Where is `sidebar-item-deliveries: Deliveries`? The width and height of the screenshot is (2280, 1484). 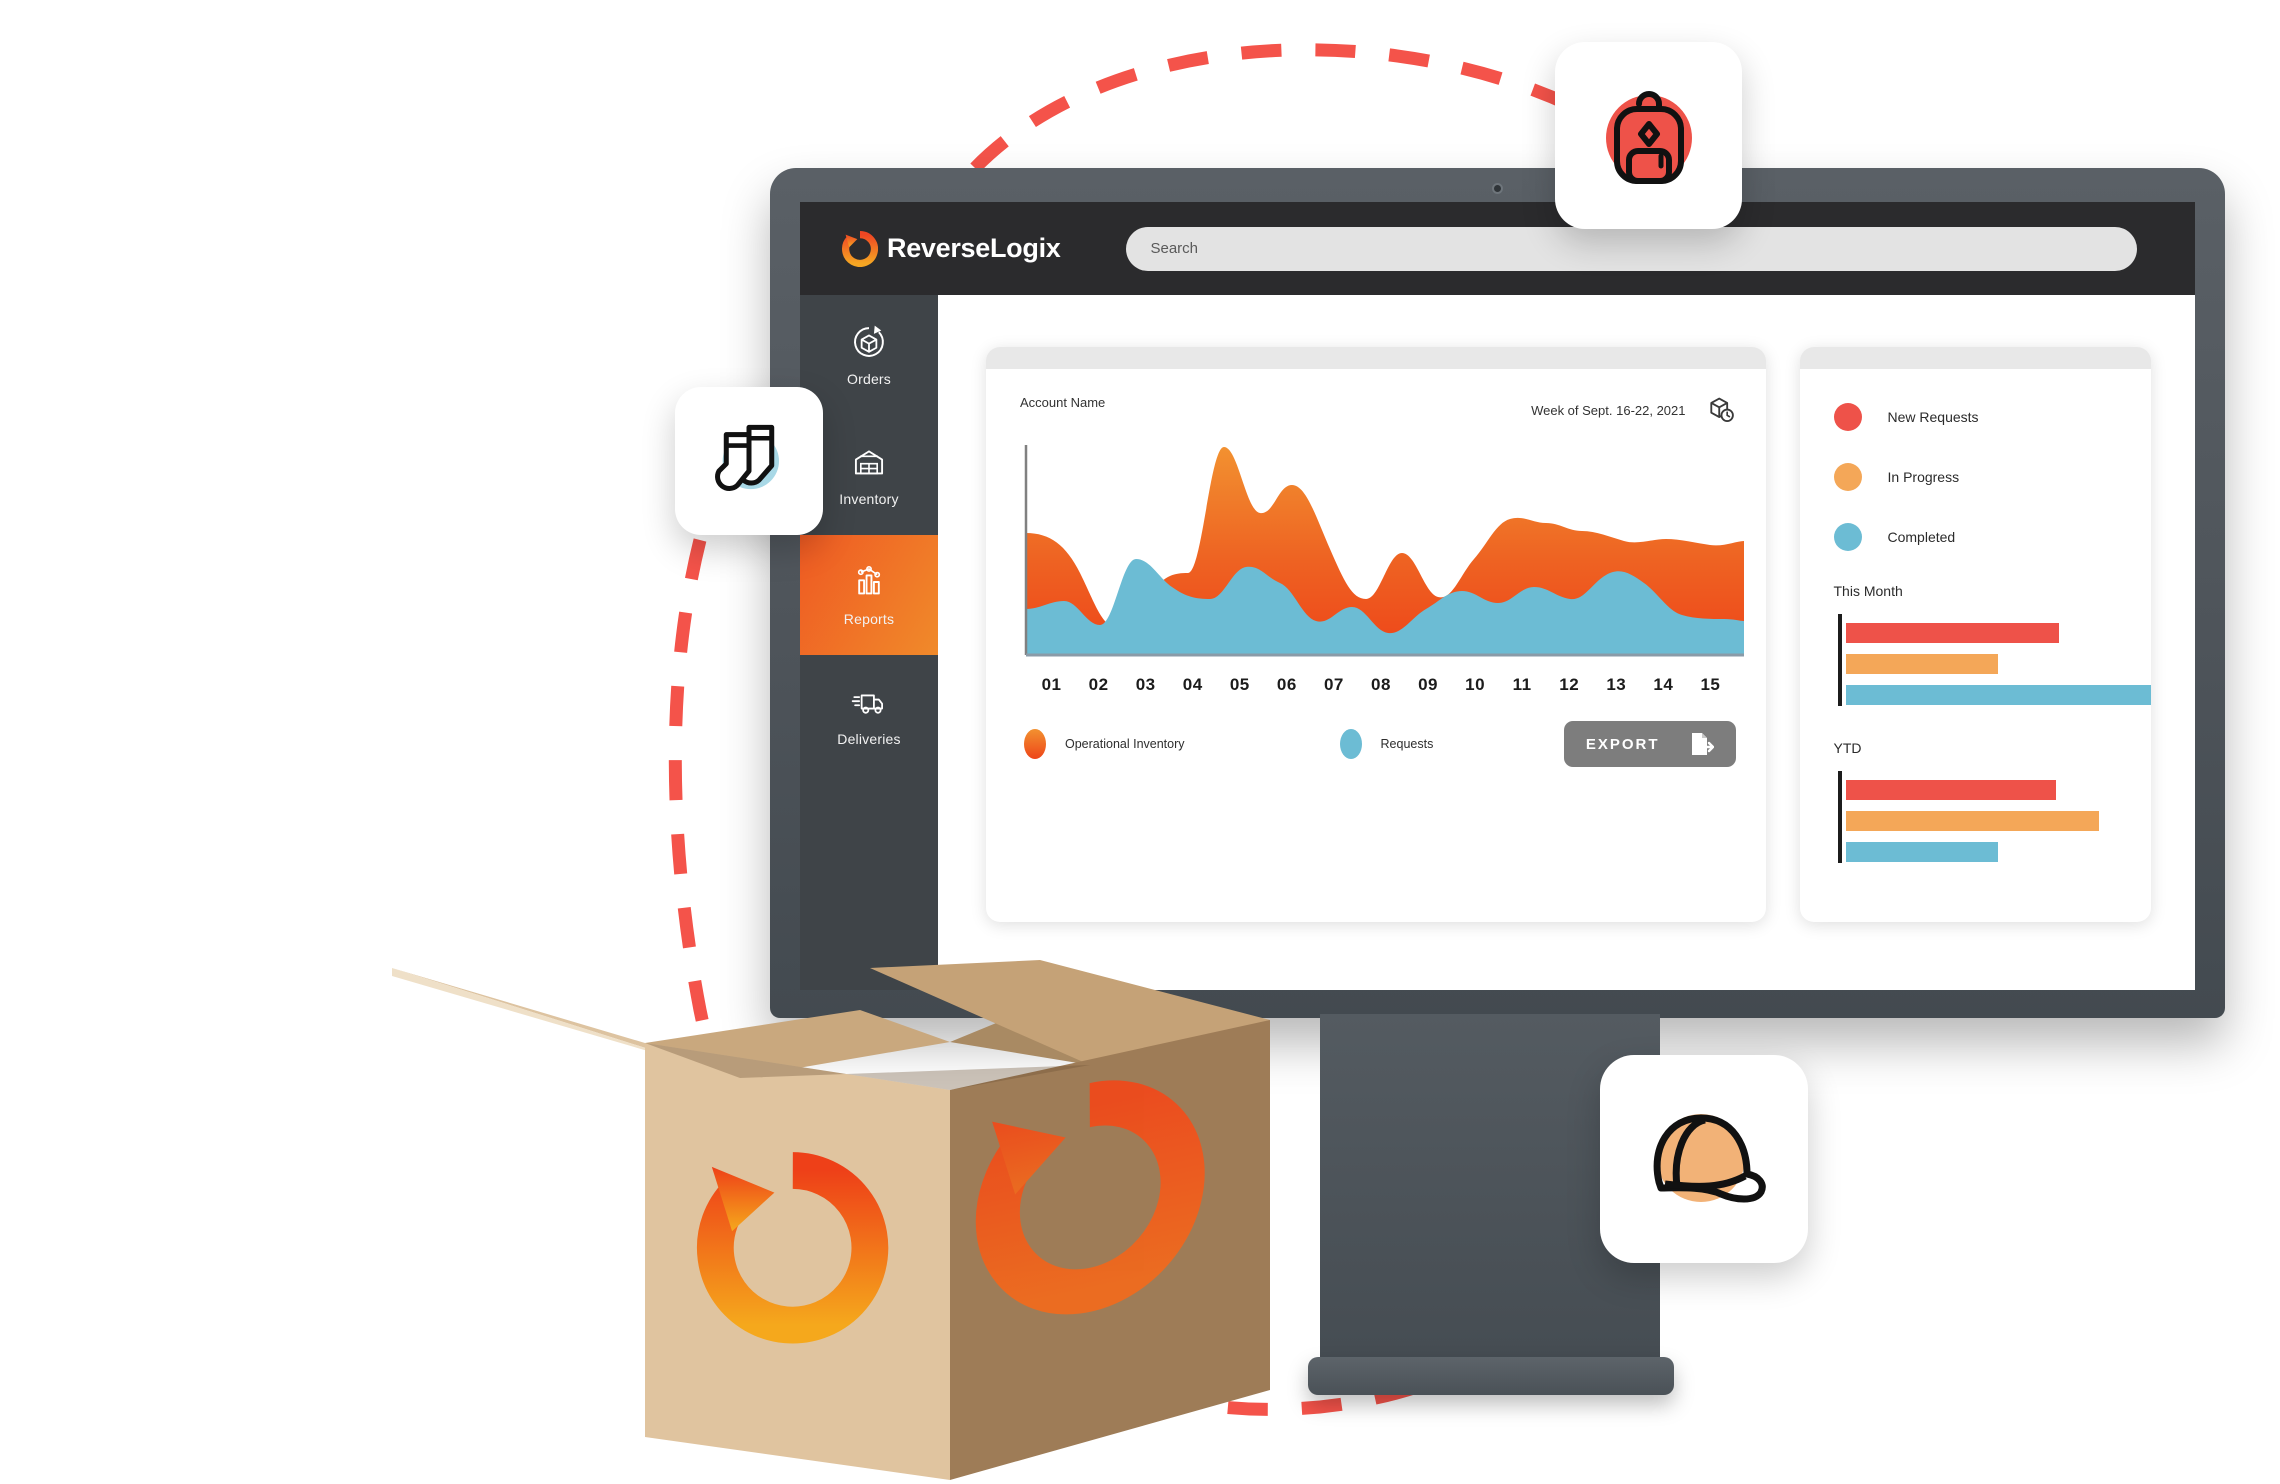
sidebar-item-deliveries: Deliveries is located at coordinates (869, 715).